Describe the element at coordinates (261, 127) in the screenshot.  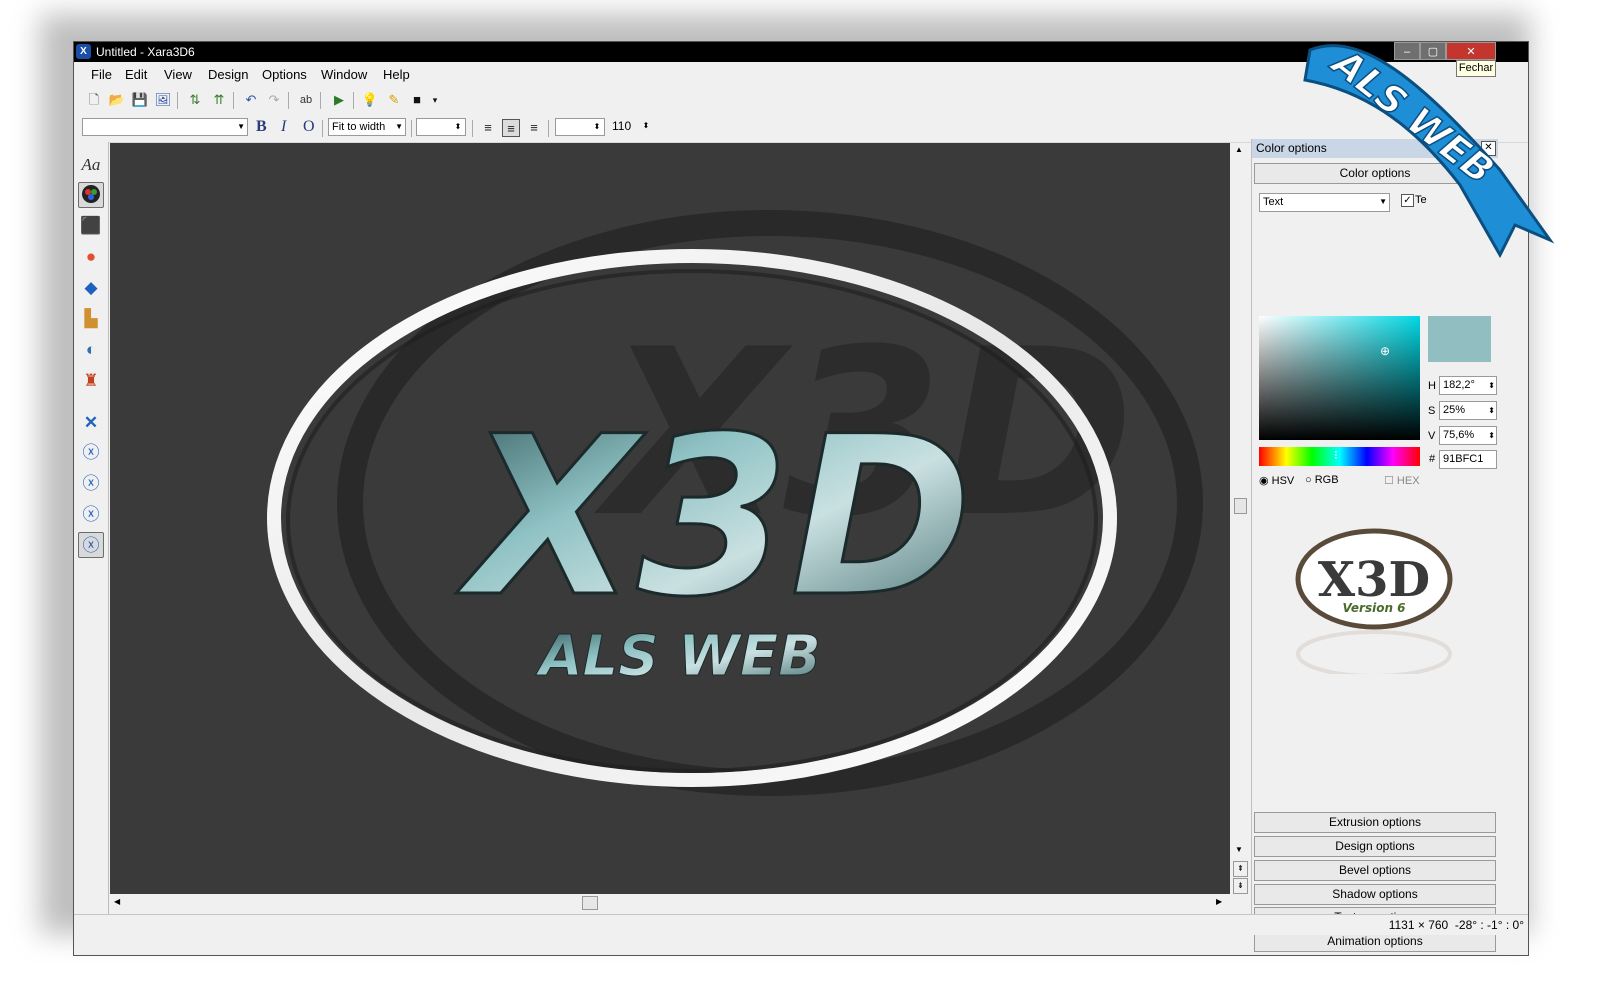
I see `bold-button: B` at that location.